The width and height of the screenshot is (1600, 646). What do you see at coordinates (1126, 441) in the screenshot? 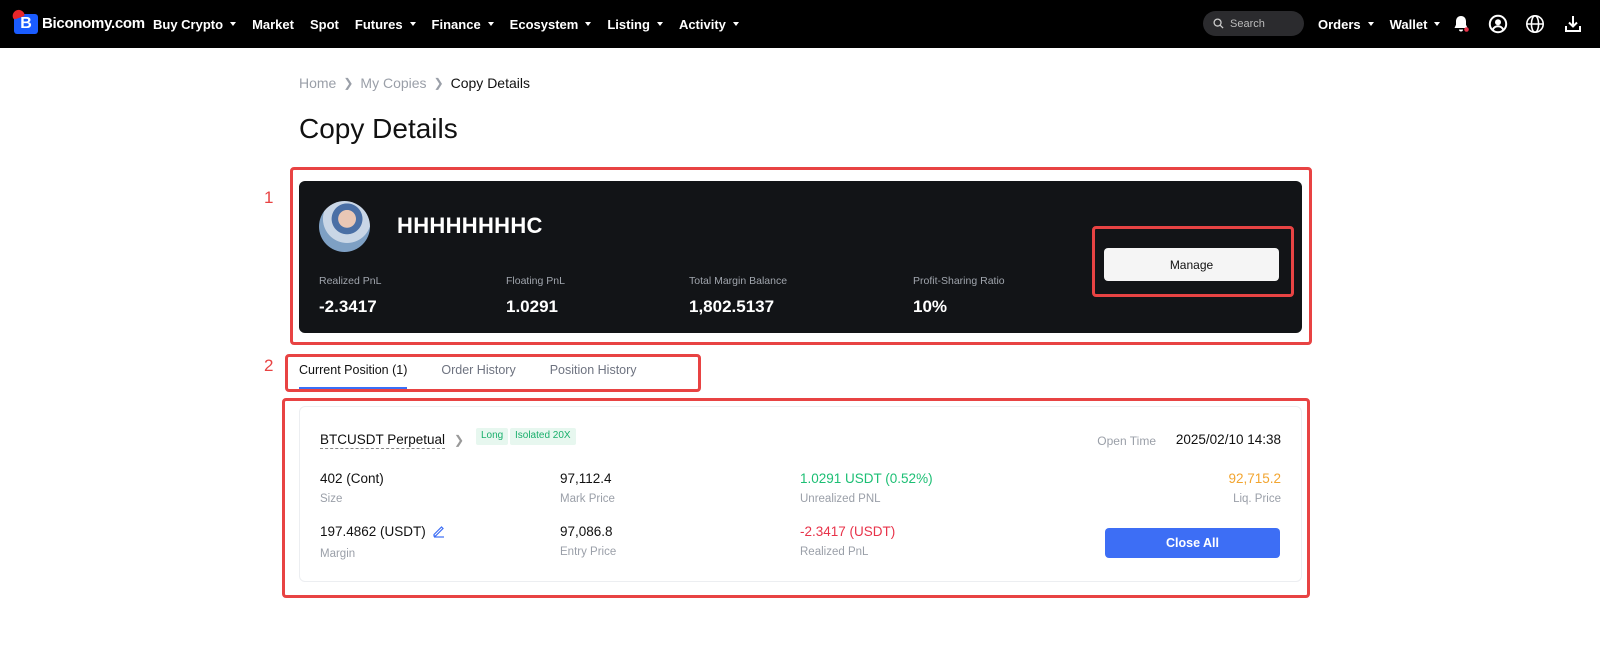
I see `open-time-label: Open Time` at bounding box center [1126, 441].